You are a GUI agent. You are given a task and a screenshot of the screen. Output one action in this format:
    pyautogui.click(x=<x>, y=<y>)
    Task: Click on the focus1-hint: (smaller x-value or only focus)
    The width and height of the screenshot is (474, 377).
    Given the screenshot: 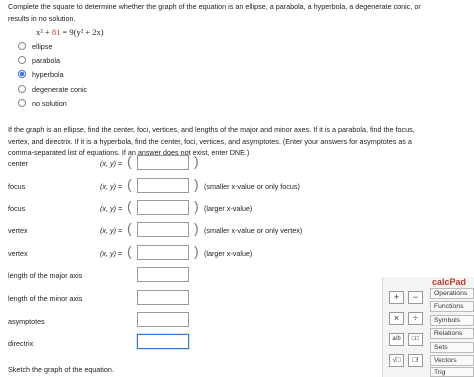 What is the action you would take?
    pyautogui.click(x=252, y=186)
    